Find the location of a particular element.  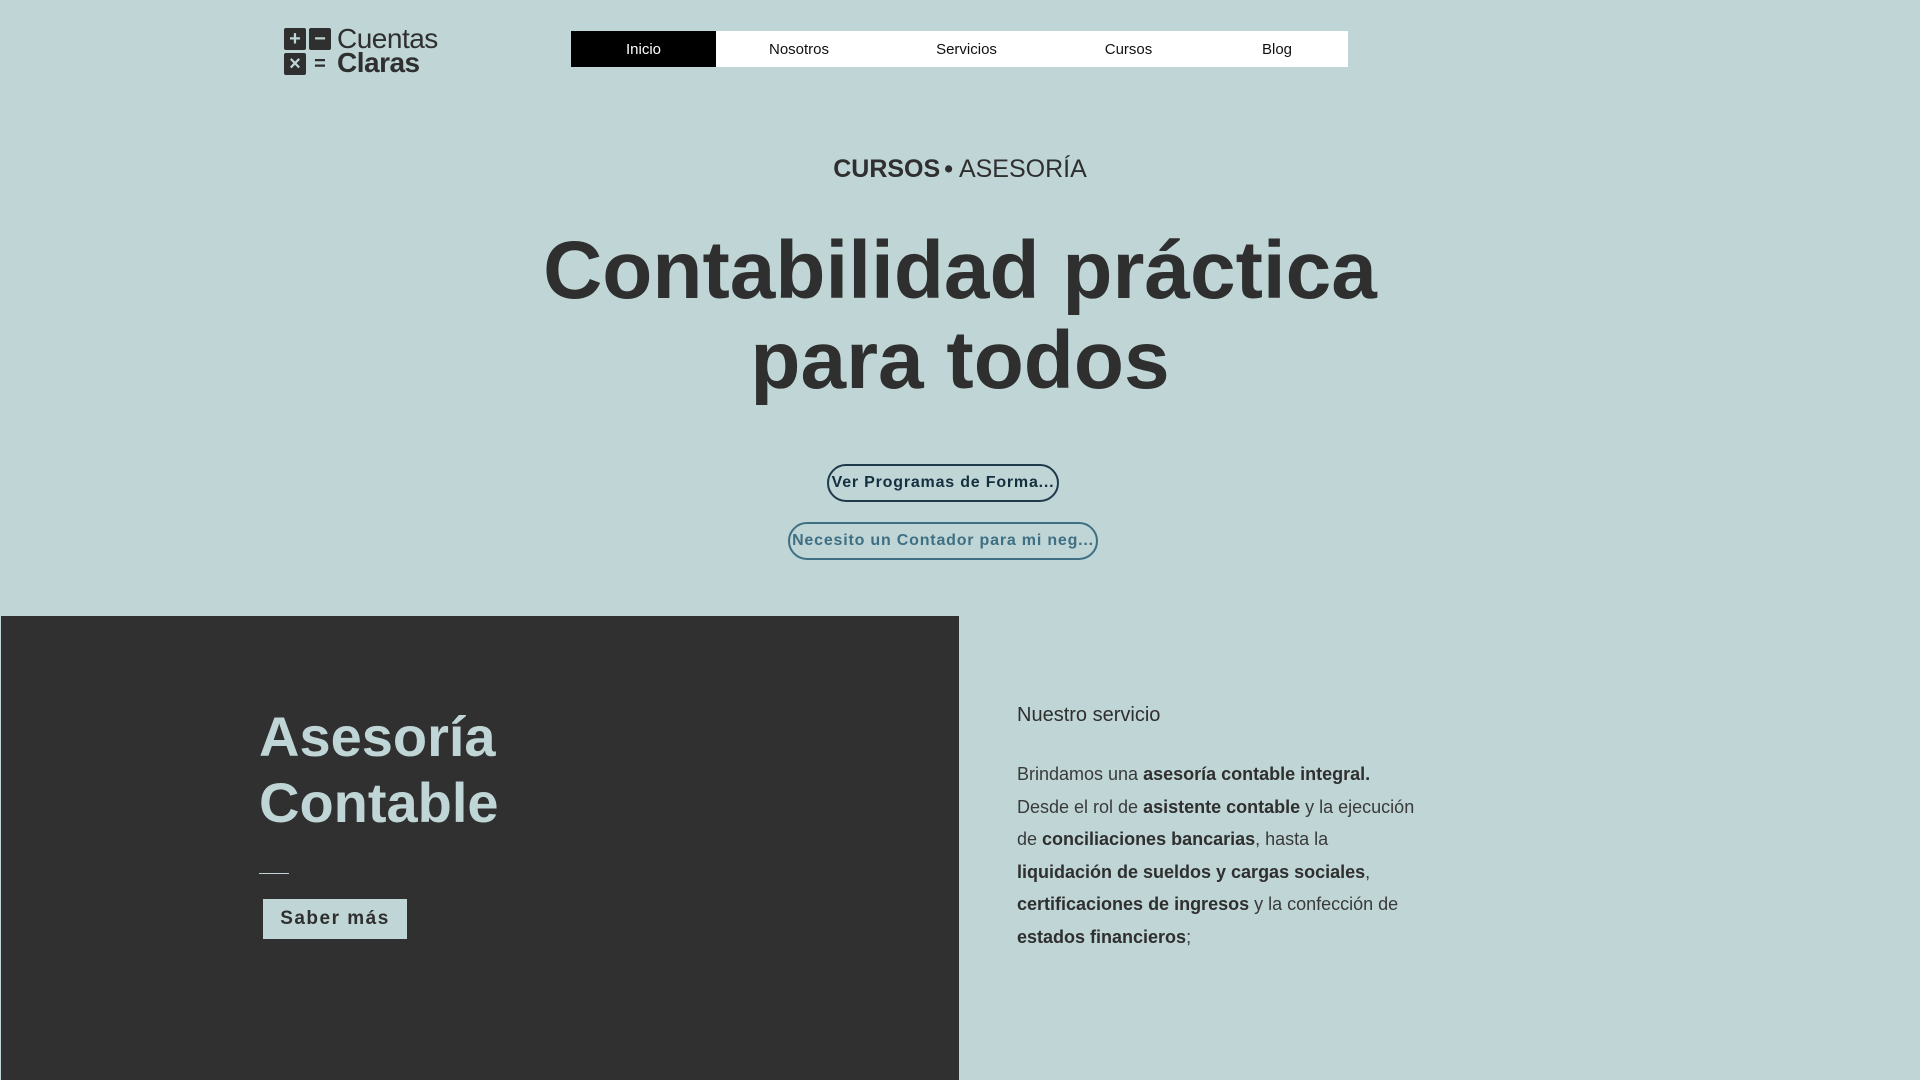

site-logo: + − × = Cuentas Claras is located at coordinates (361, 51).